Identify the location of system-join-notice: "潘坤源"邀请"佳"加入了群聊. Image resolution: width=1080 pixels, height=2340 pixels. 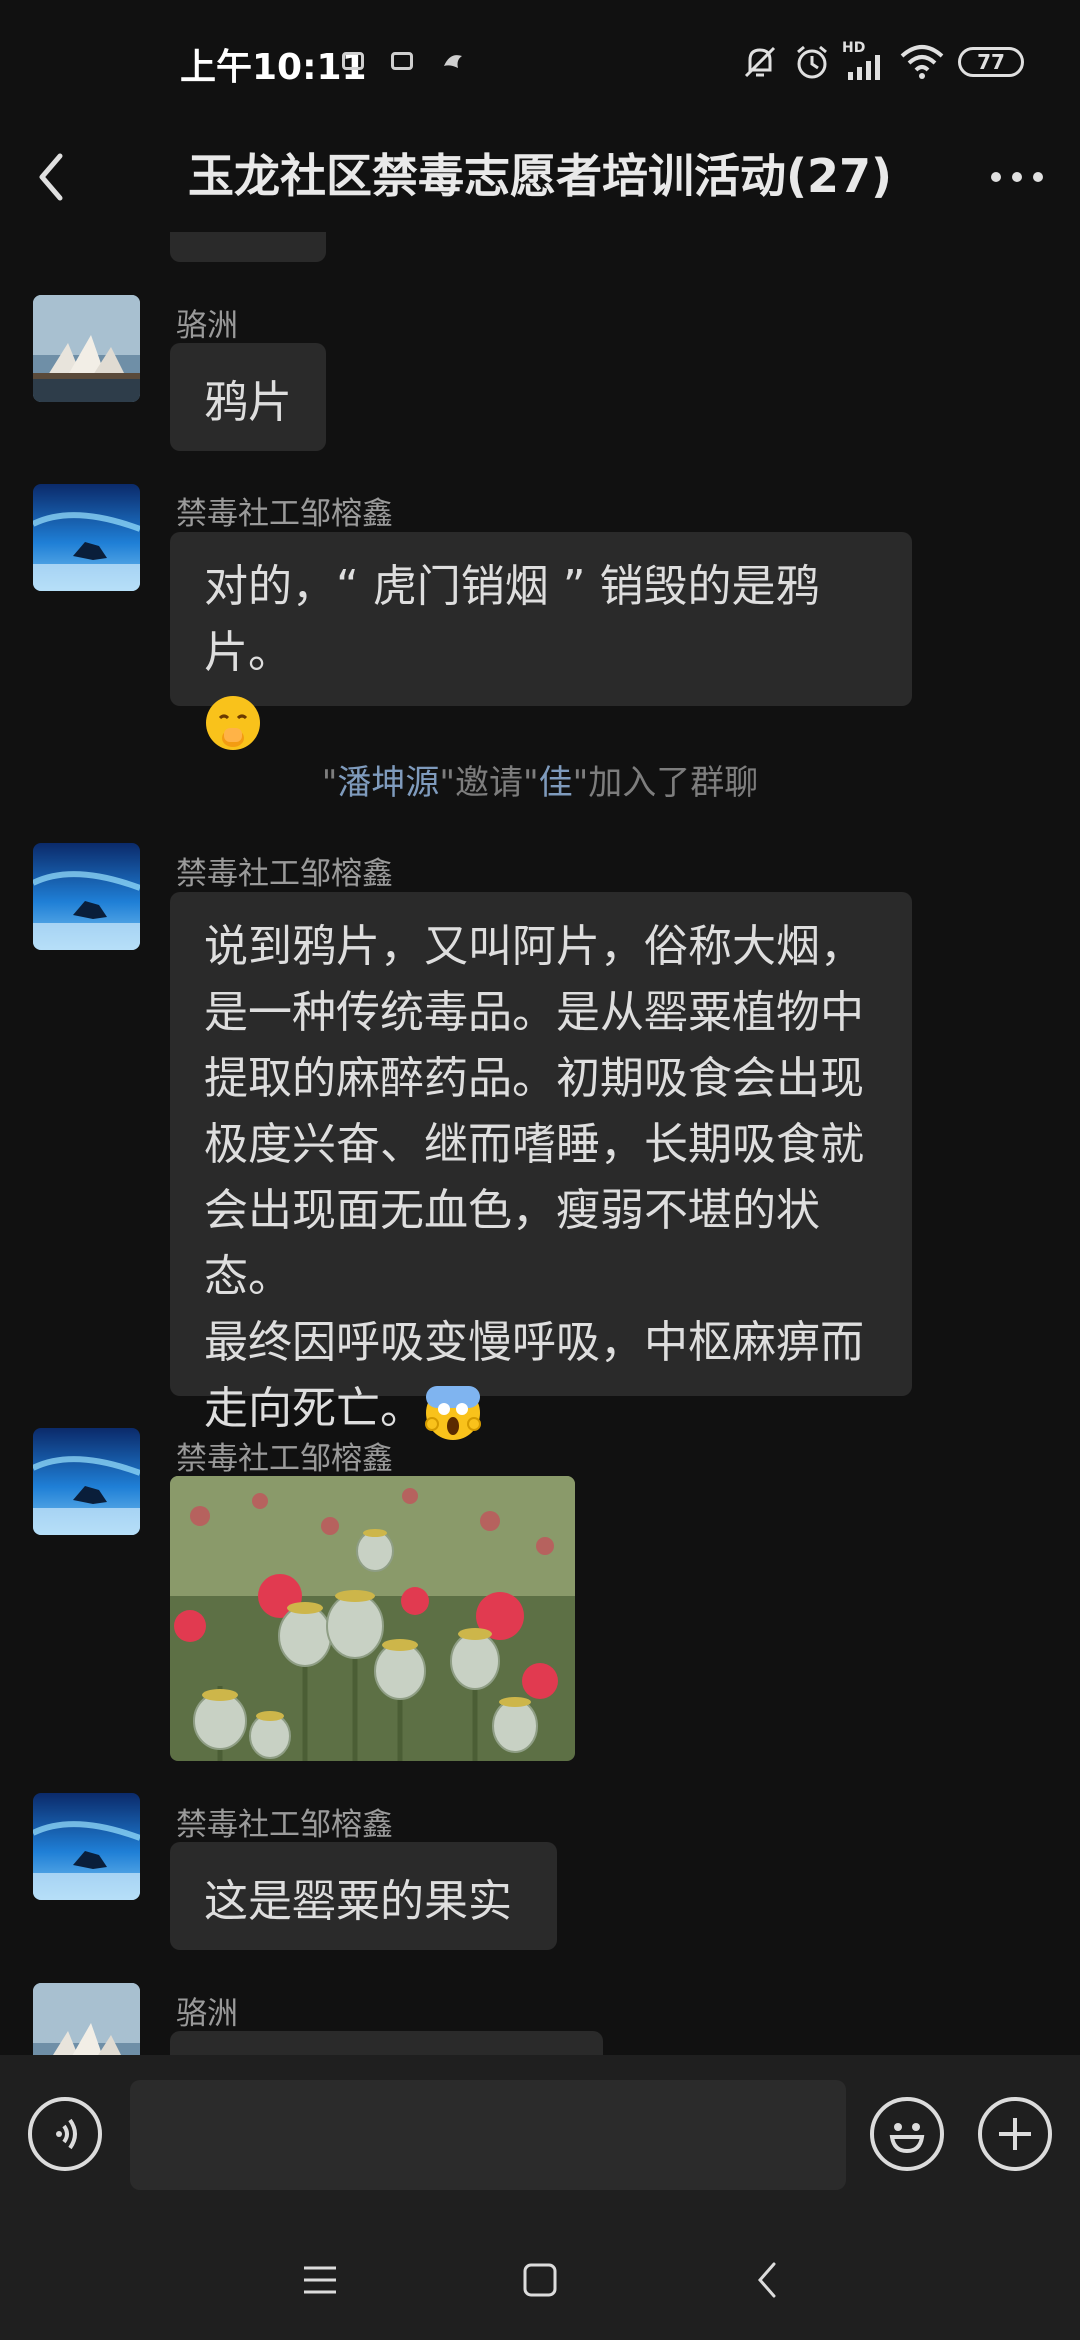
(540, 783).